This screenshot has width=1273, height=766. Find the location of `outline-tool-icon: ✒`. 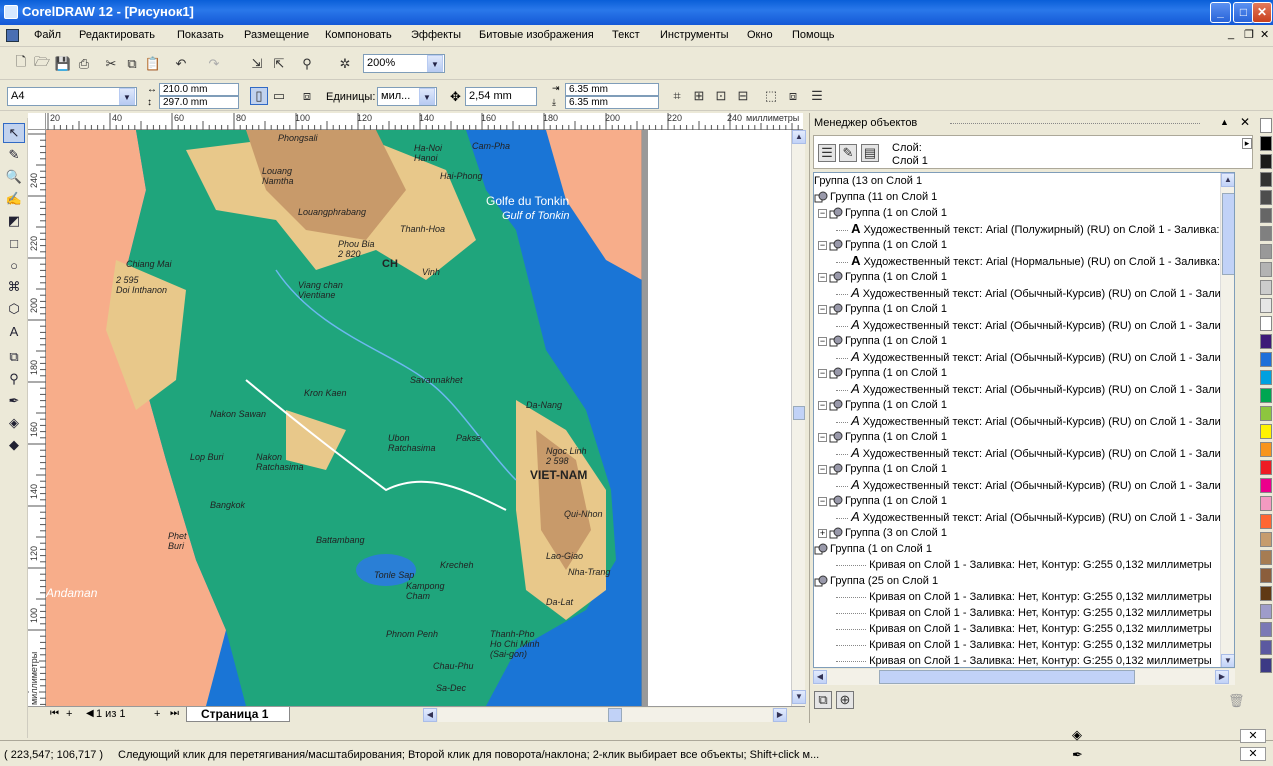

outline-tool-icon: ✒ is located at coordinates (14, 401).